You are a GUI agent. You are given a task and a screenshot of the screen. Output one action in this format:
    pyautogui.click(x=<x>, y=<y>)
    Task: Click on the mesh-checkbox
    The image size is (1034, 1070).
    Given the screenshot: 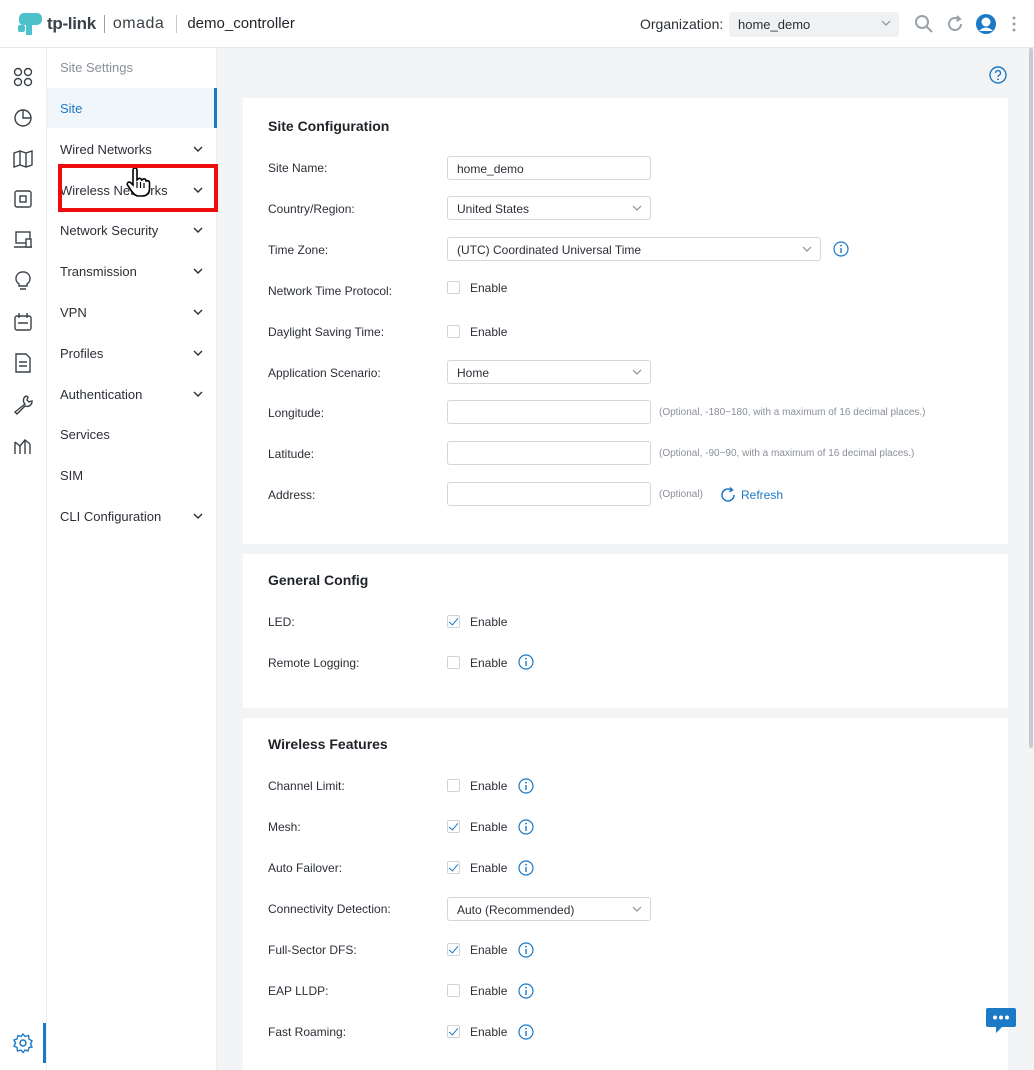 What is the action you would take?
    pyautogui.click(x=453, y=826)
    